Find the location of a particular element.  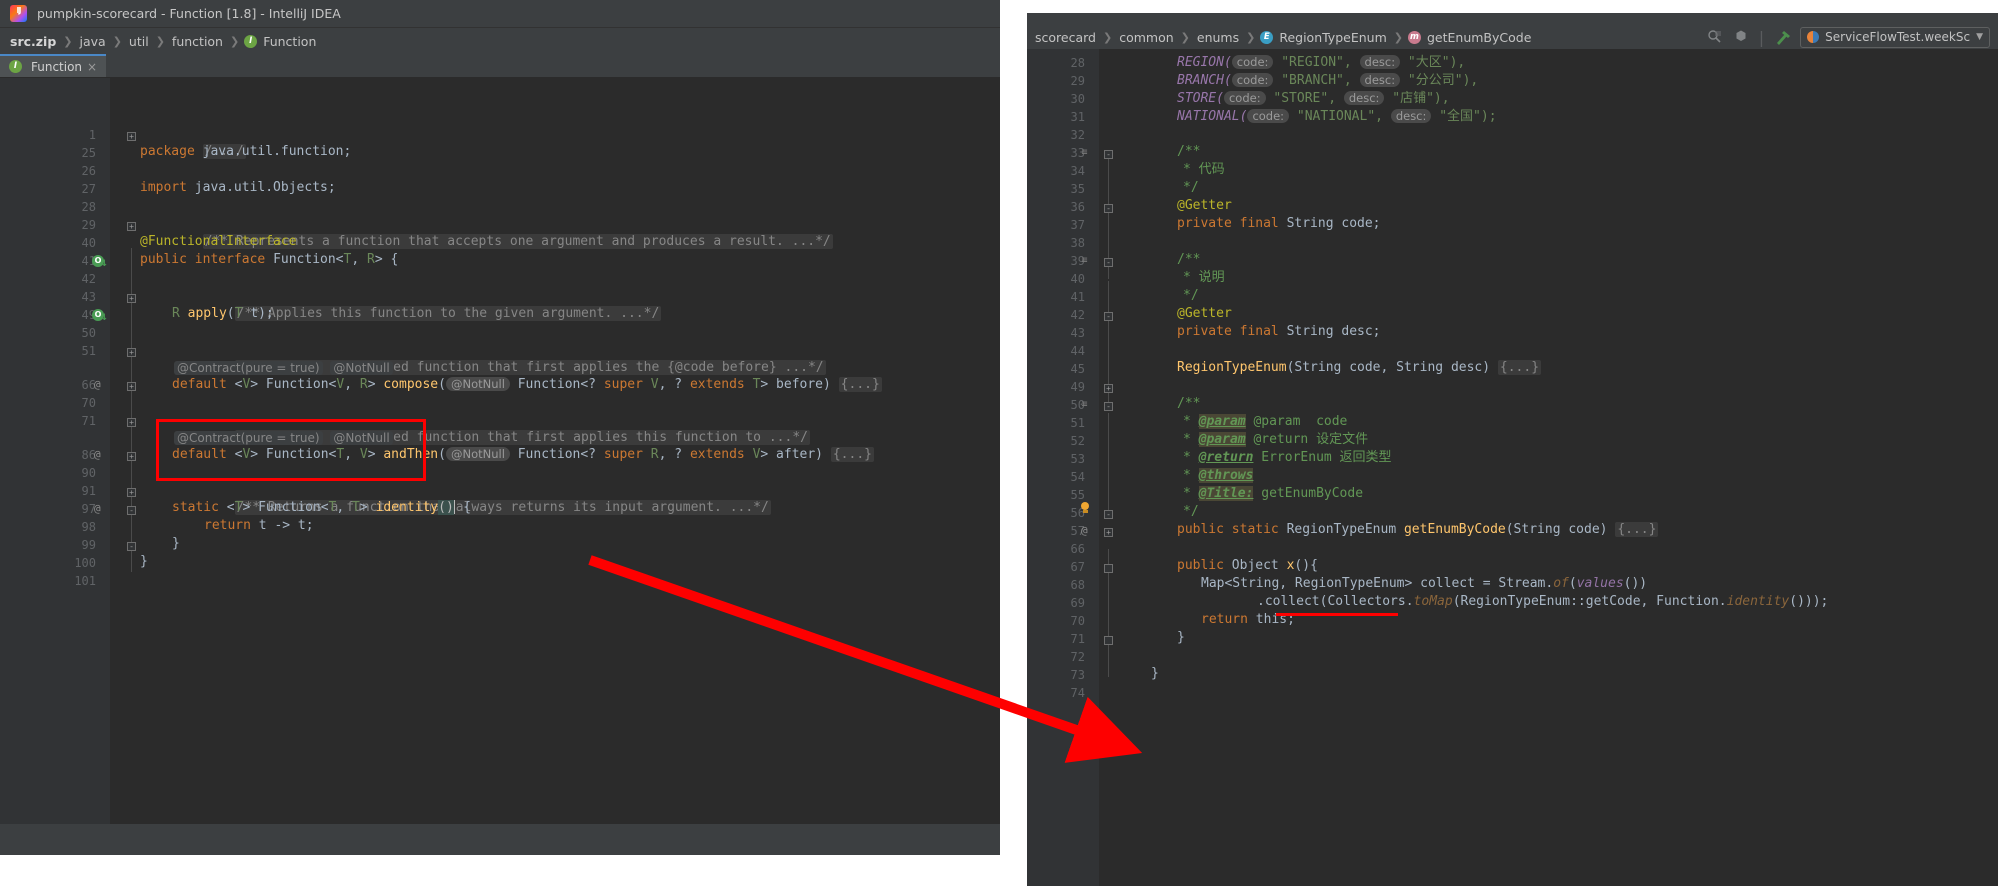

hammer-icon is located at coordinates (1782, 37).